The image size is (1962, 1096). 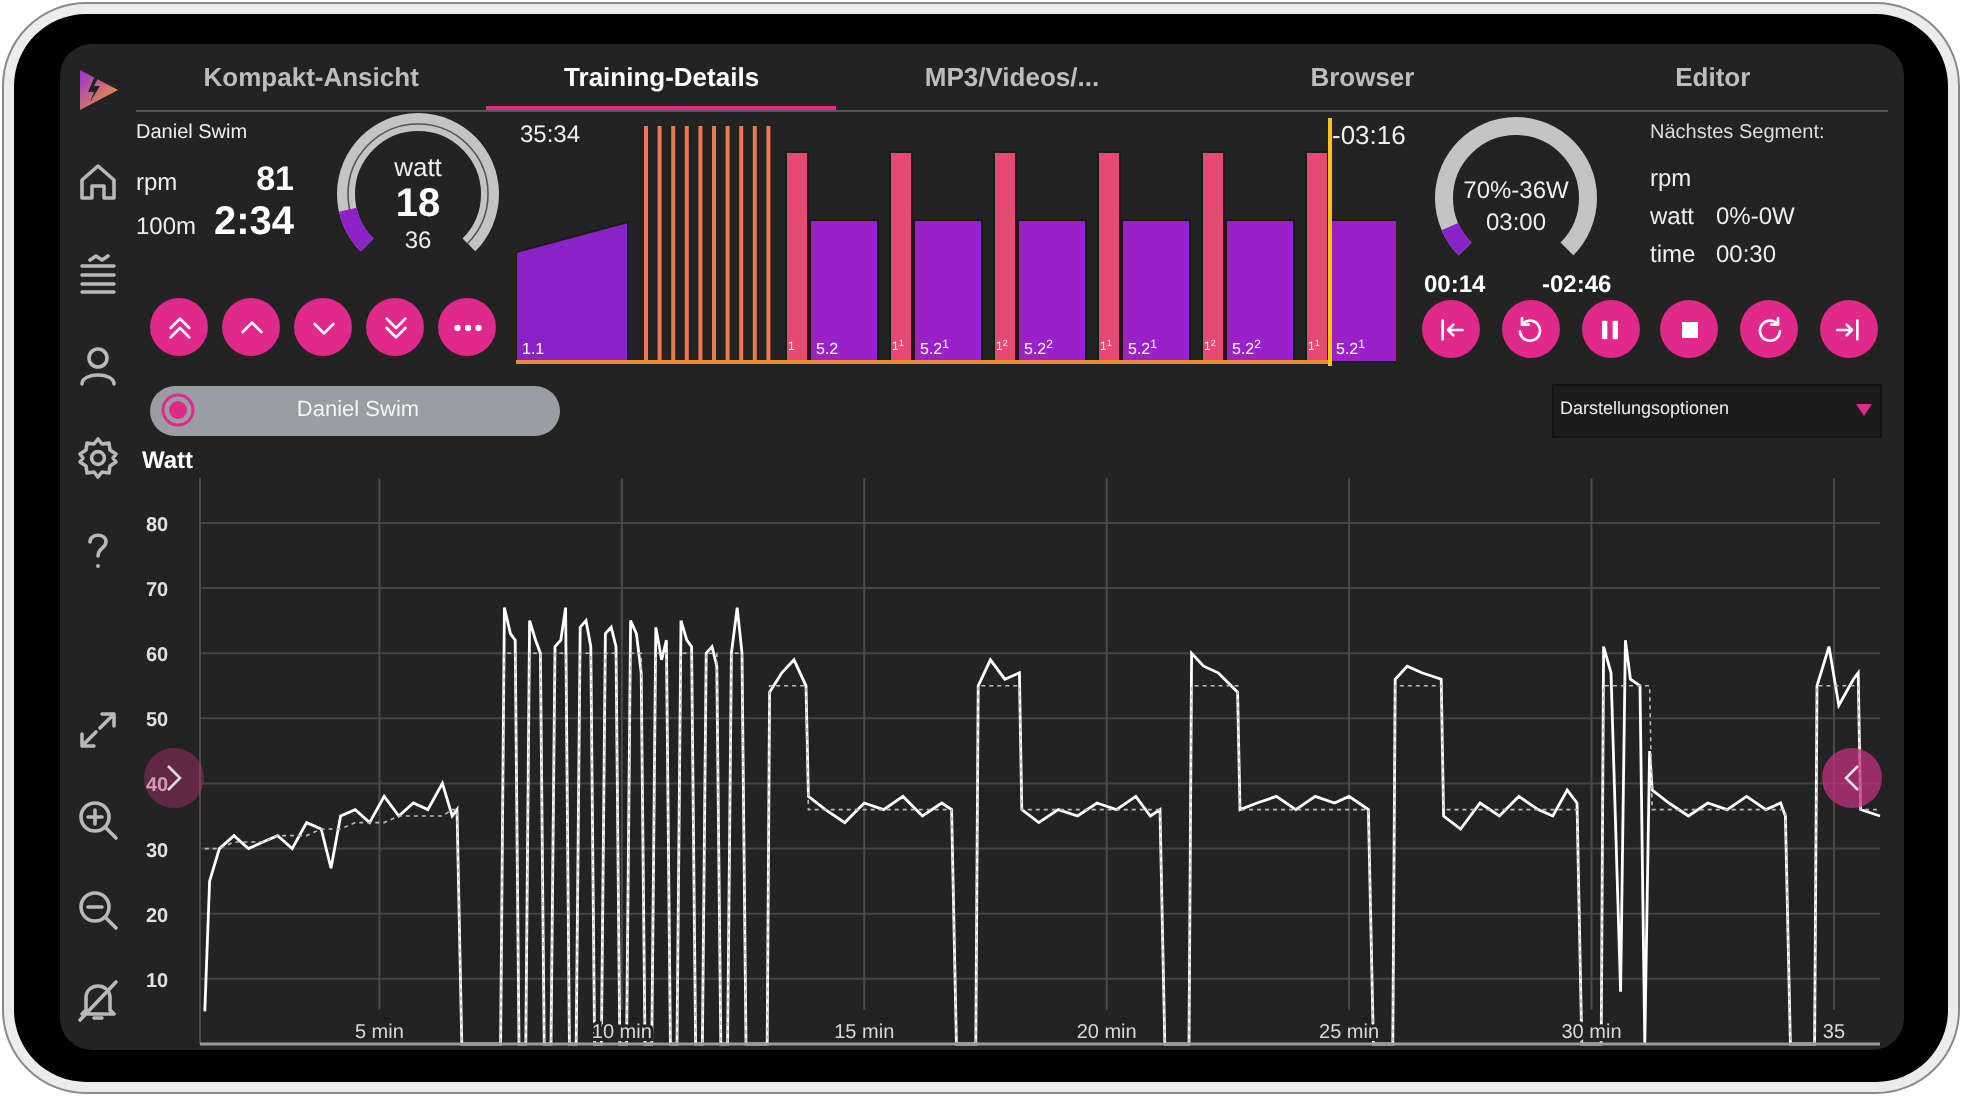 I want to click on next-button, so click(x=1848, y=329).